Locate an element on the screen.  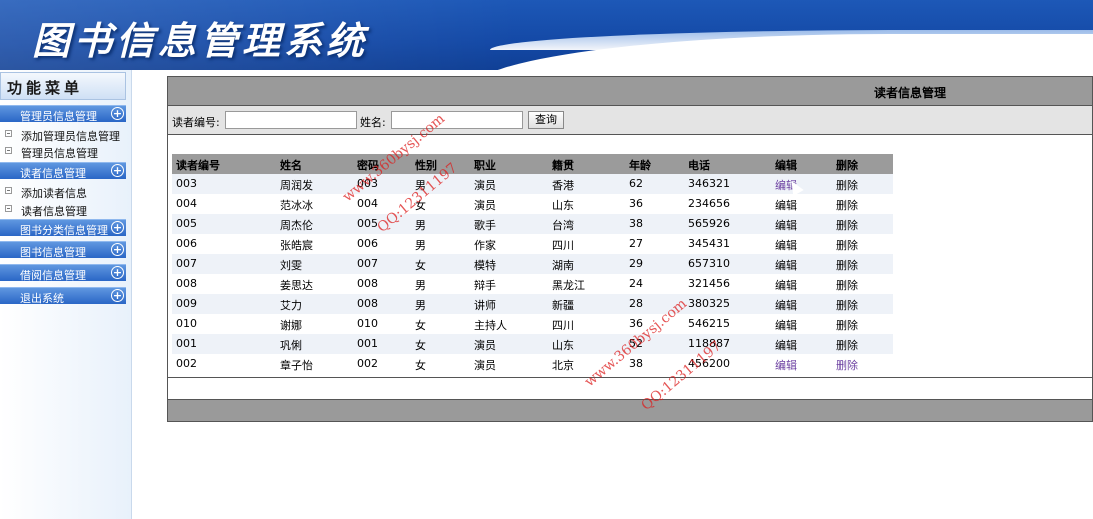
table-row: 004 范冰冰 004 女演员 山东 36 234656 编辑 删除 is located at coordinates (532, 204).